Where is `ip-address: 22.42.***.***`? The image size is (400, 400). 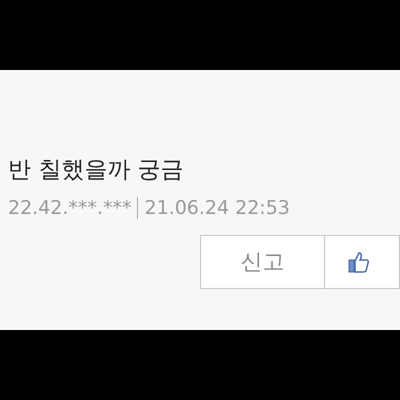
ip-address: 22.42.***.*** is located at coordinates (70, 208).